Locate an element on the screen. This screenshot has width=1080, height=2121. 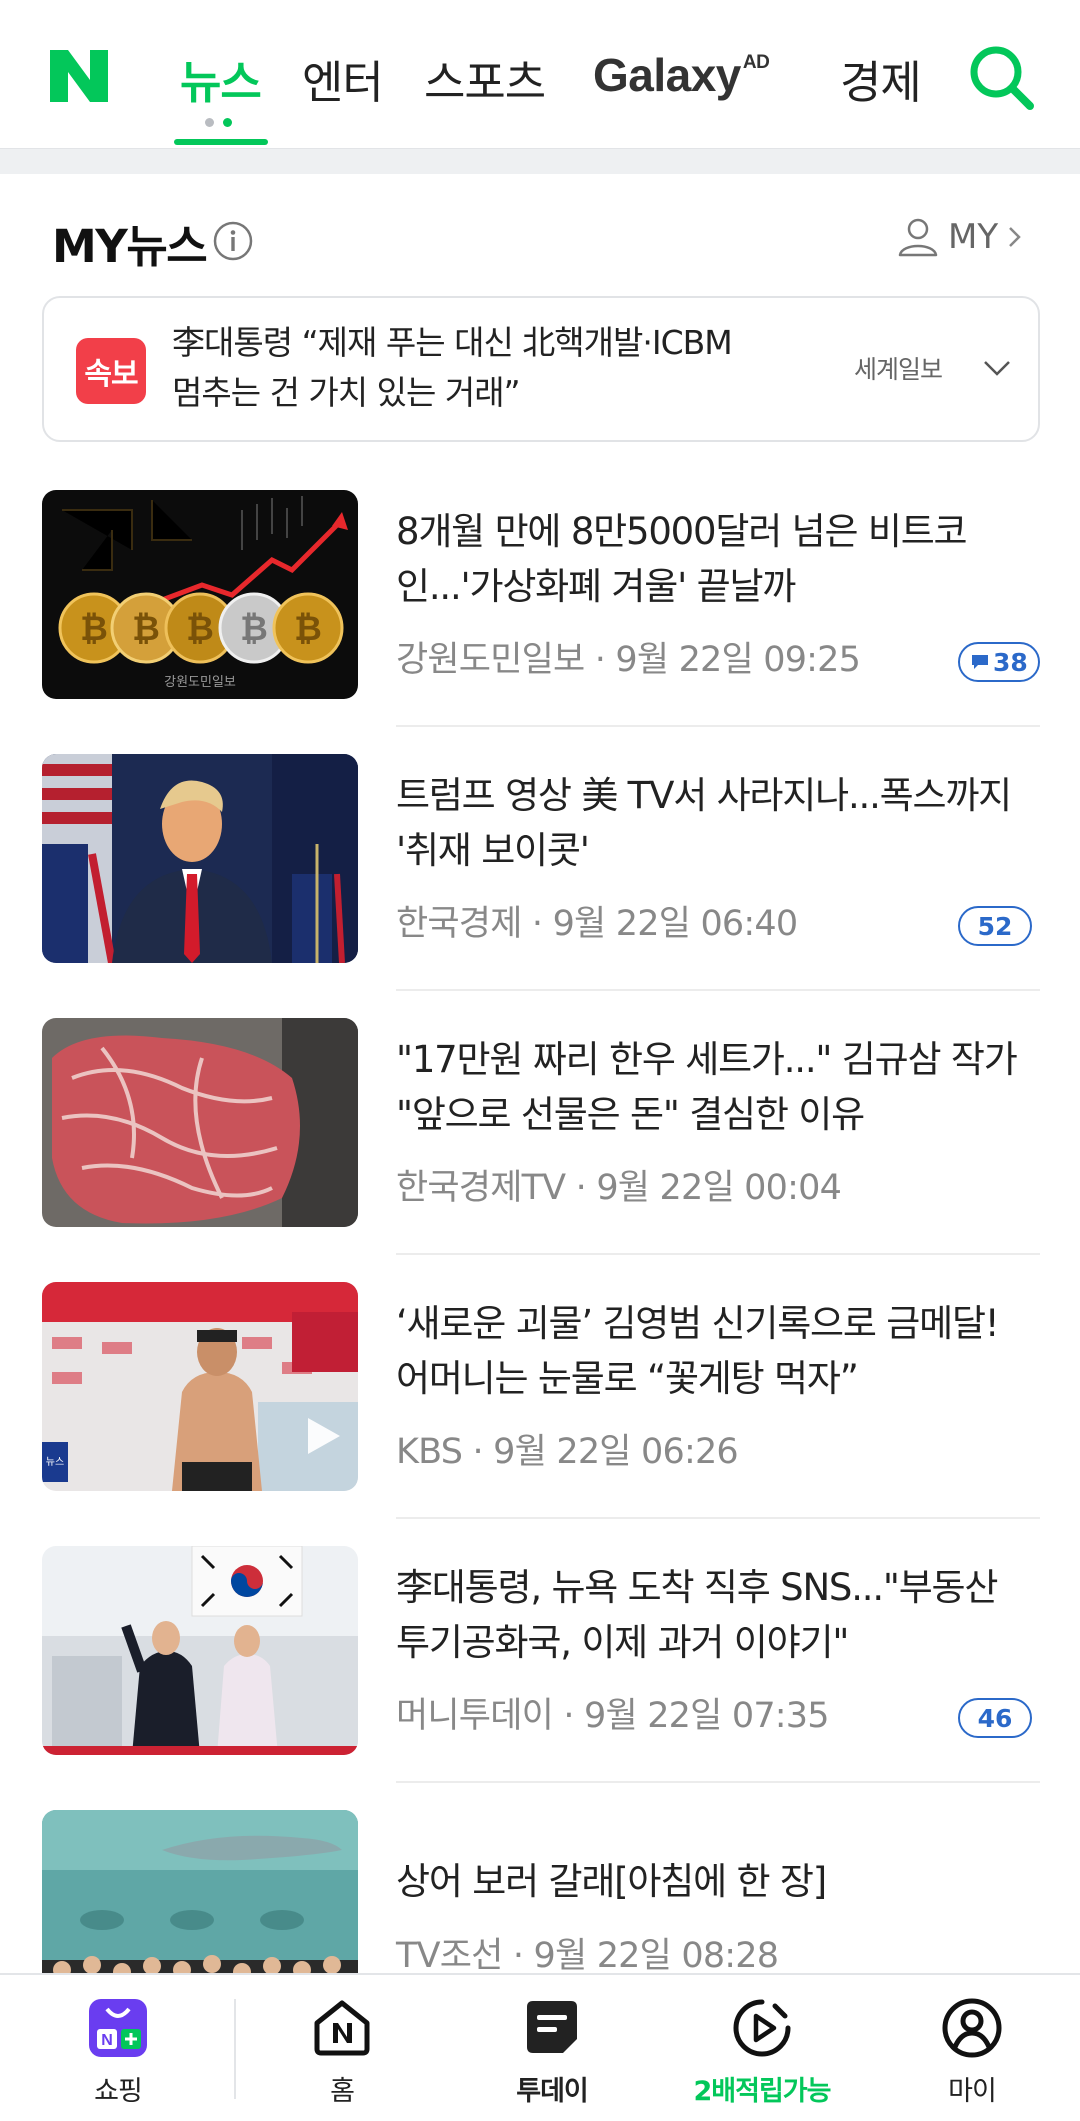
naver-logo-icon is located at coordinates (79, 76).